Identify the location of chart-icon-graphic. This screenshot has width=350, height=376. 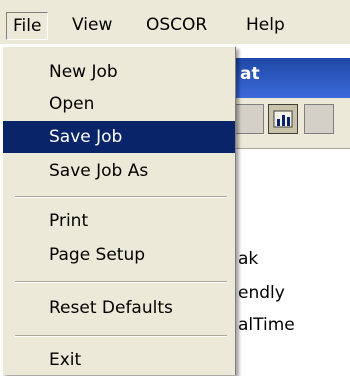
(283, 119).